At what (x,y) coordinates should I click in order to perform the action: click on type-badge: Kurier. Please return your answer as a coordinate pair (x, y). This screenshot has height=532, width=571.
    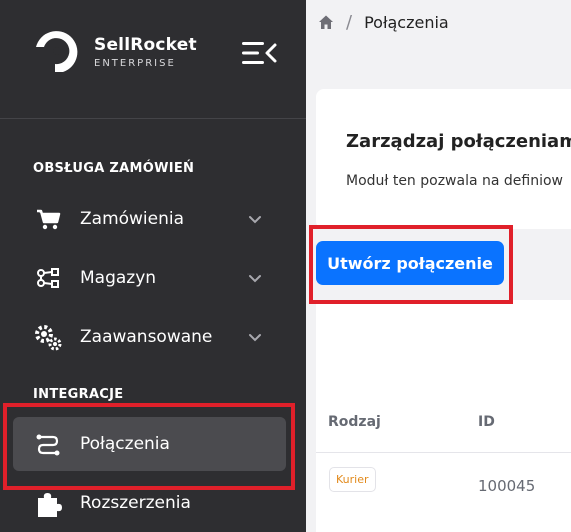
    Looking at the image, I should click on (352, 479).